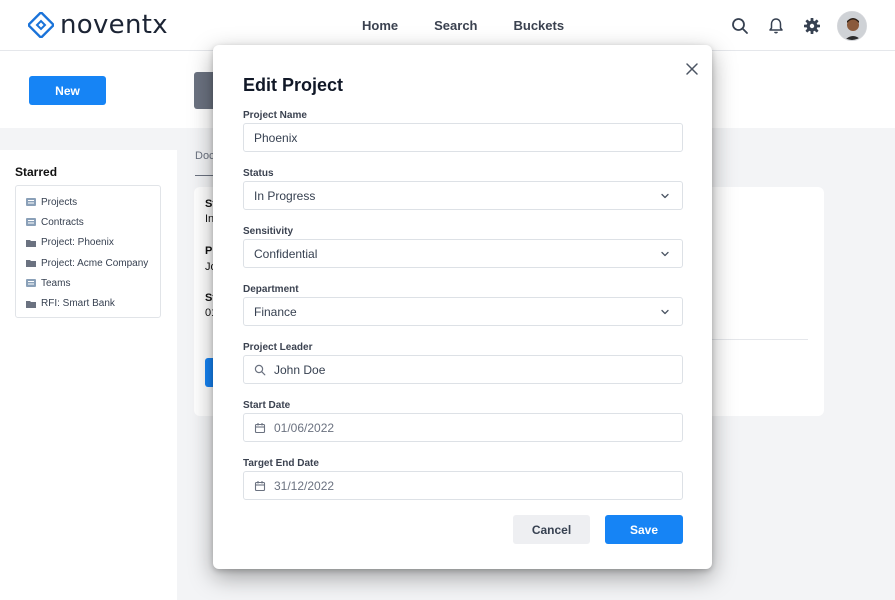 The height and width of the screenshot is (600, 895). I want to click on logo: noventx, so click(98, 25).